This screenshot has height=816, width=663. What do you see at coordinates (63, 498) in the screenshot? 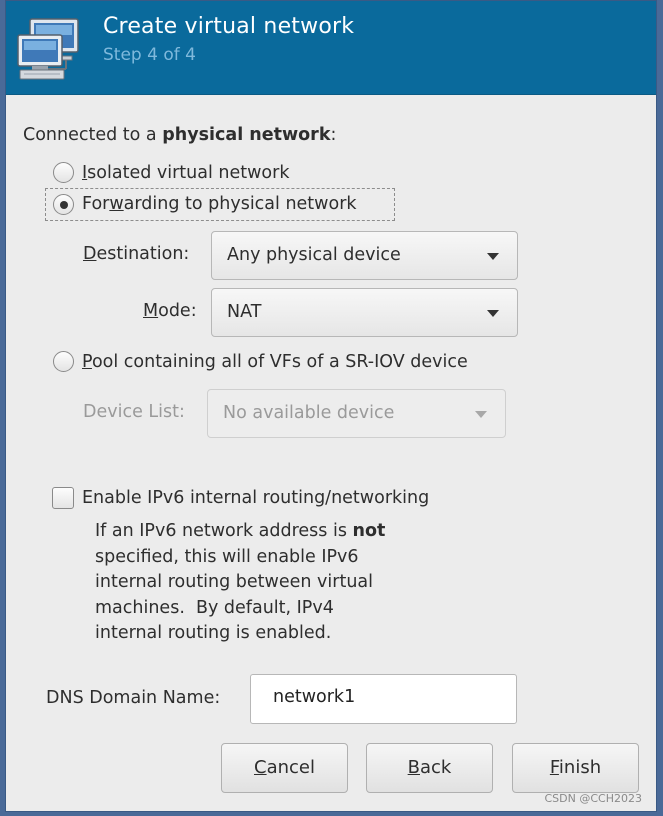
I see `ipv6-checkbox` at bounding box center [63, 498].